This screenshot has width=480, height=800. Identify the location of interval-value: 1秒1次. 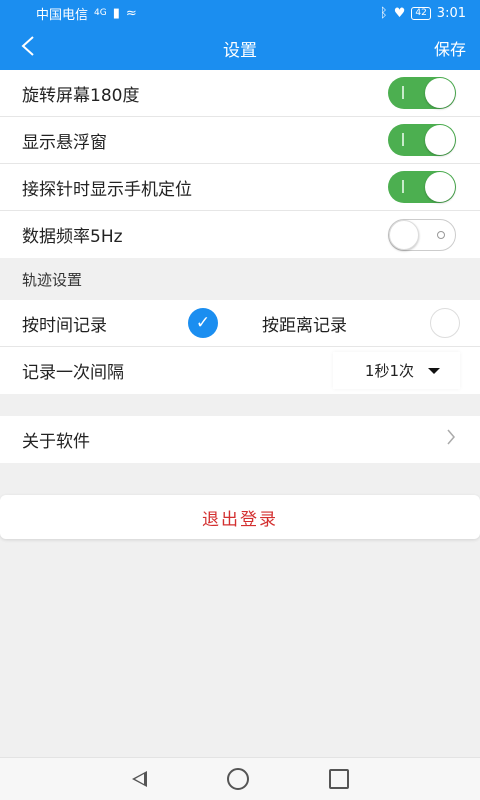
(389, 371).